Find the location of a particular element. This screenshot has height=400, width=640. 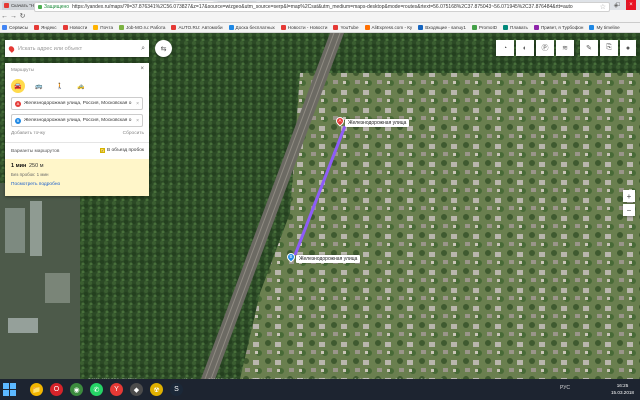

mode-taxi-button: 🚕 is located at coordinates (81, 86).